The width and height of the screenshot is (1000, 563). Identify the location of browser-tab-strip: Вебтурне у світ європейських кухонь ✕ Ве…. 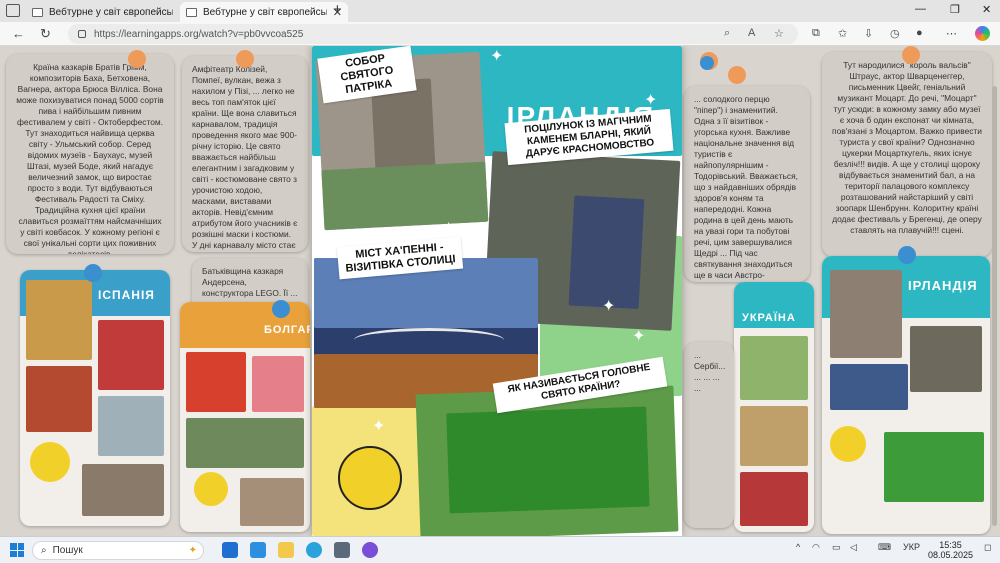
(500, 11).